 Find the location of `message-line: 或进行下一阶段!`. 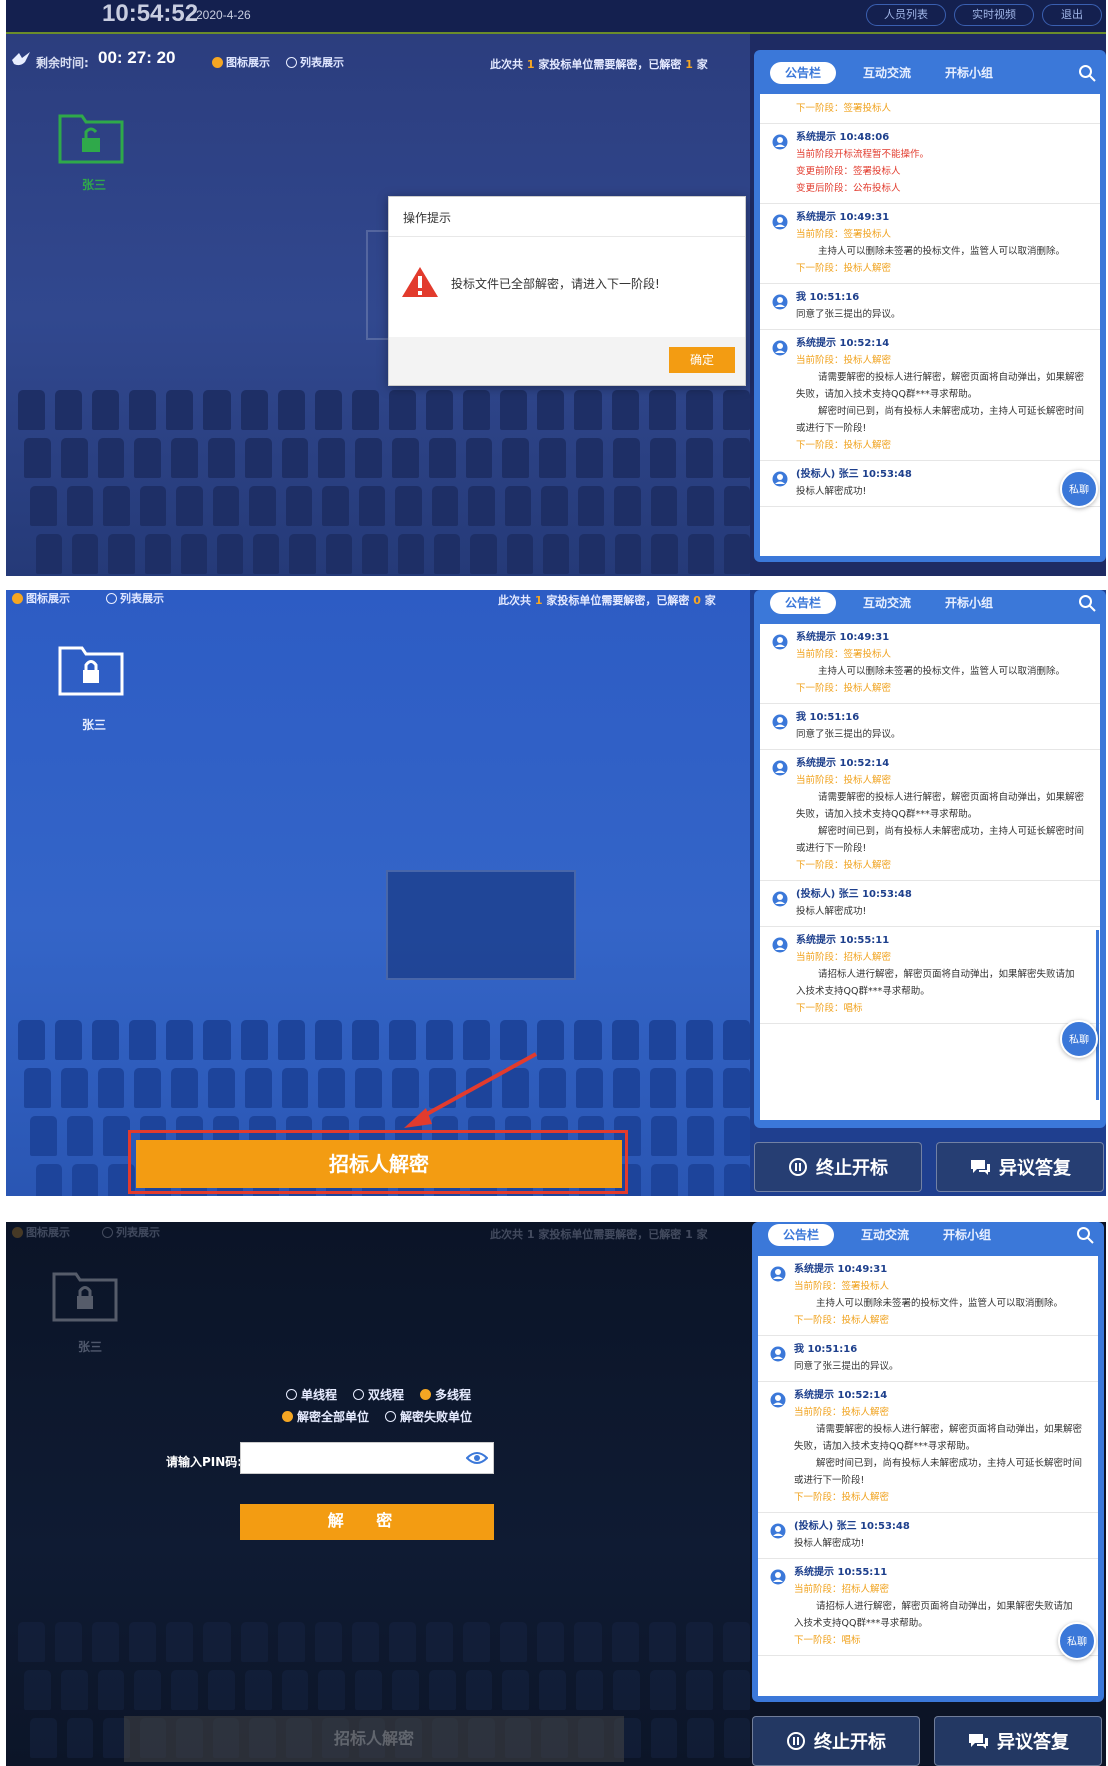

message-line: 或进行下一阶段! is located at coordinates (831, 848).